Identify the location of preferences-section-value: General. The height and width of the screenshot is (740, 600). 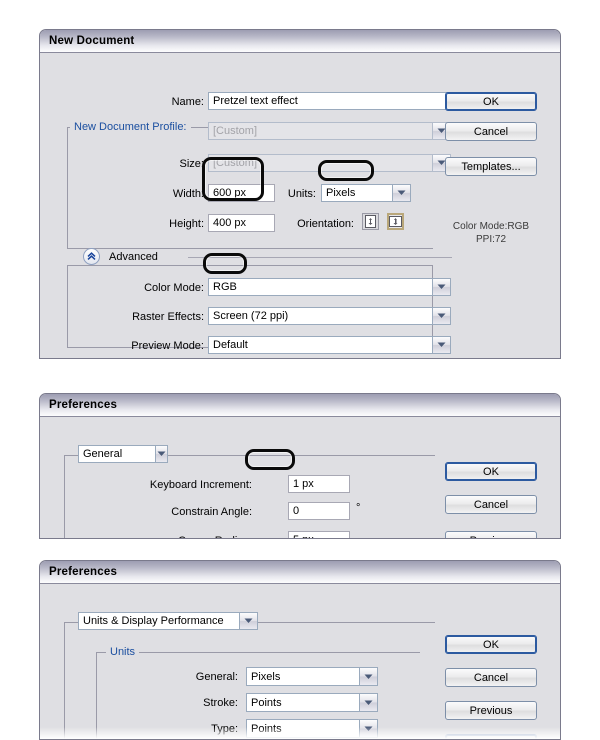
(116, 454).